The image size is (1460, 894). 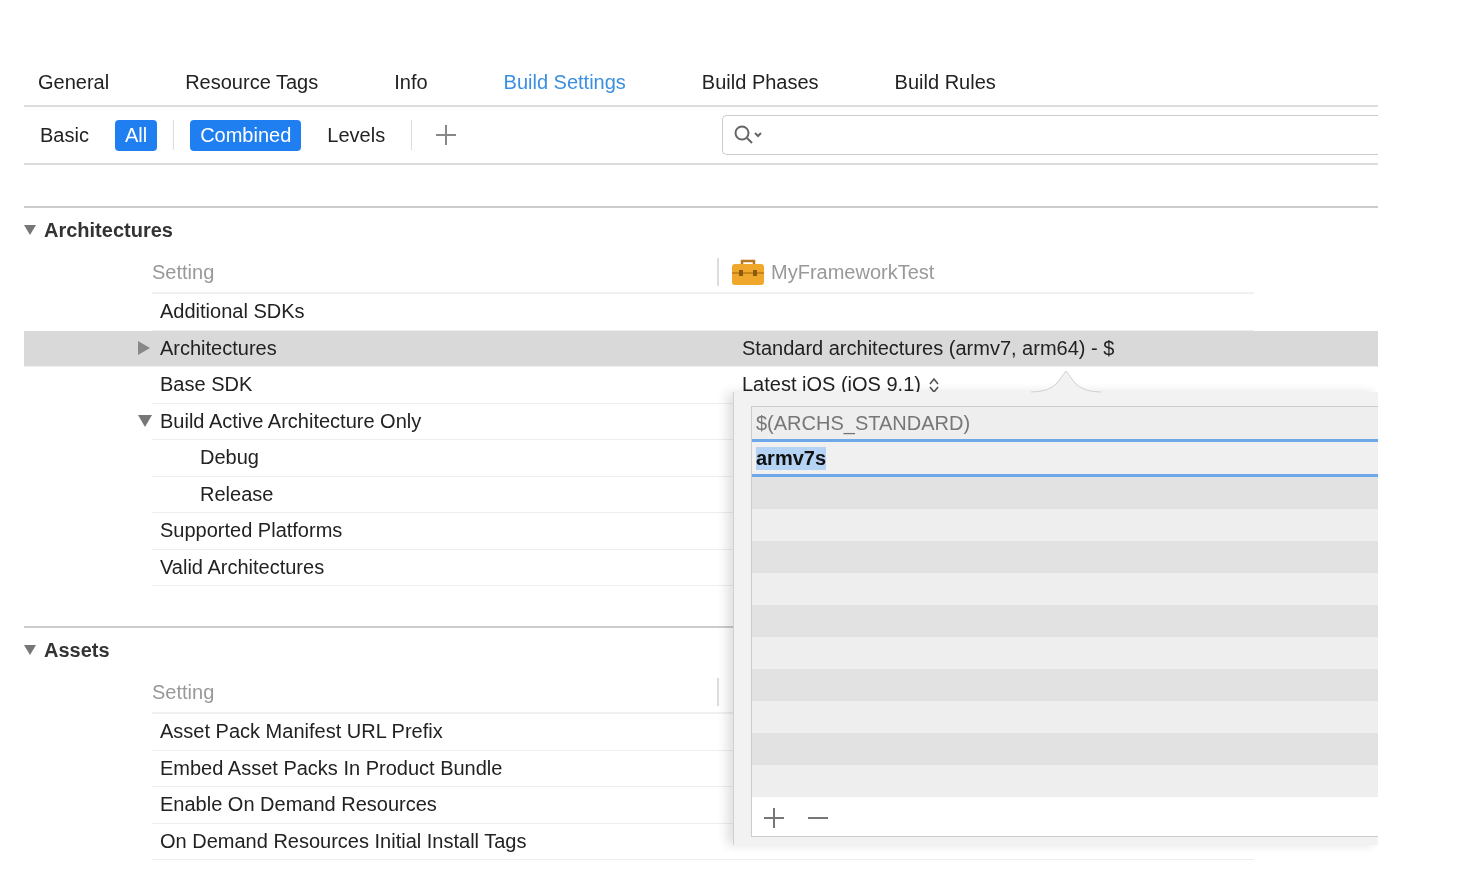 What do you see at coordinates (791, 458) in the screenshot?
I see `list-item: armv7s` at bounding box center [791, 458].